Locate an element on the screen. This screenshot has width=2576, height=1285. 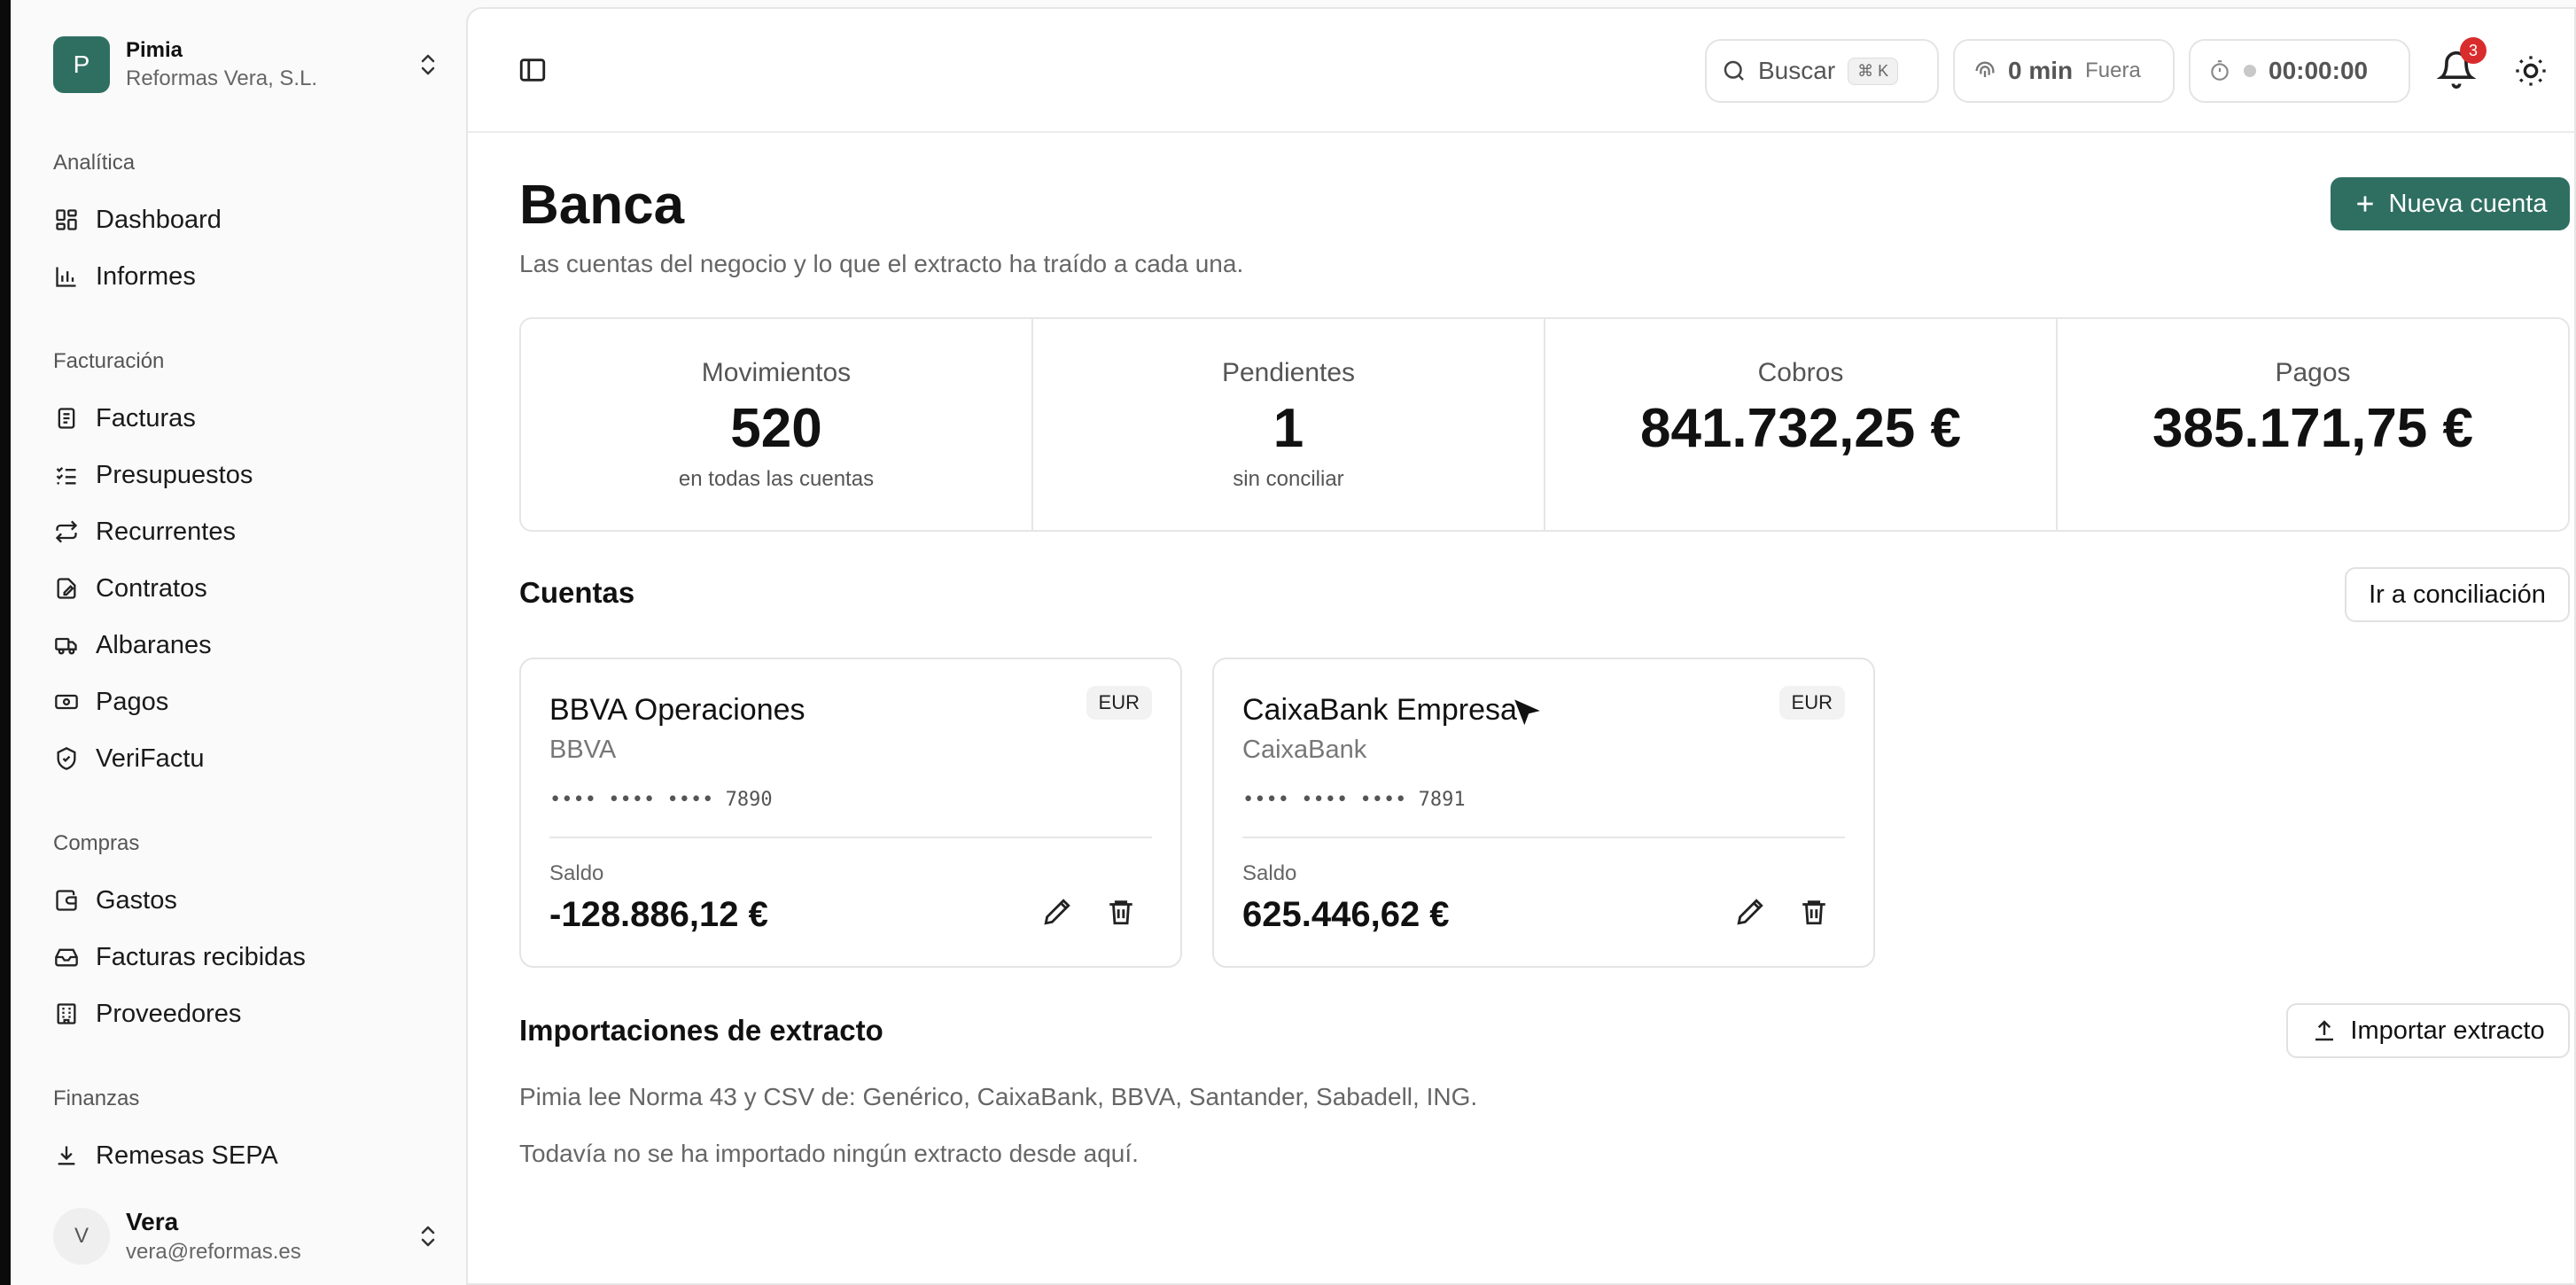
stat-value: 520 is located at coordinates (776, 428).